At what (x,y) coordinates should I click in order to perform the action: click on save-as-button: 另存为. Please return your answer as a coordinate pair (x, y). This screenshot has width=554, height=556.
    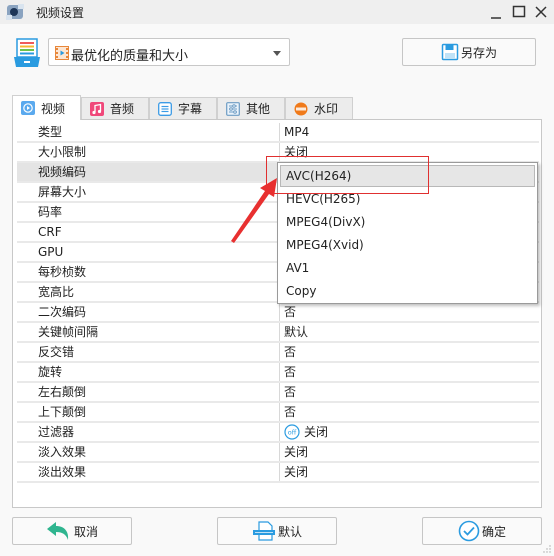
    Looking at the image, I should click on (469, 52).